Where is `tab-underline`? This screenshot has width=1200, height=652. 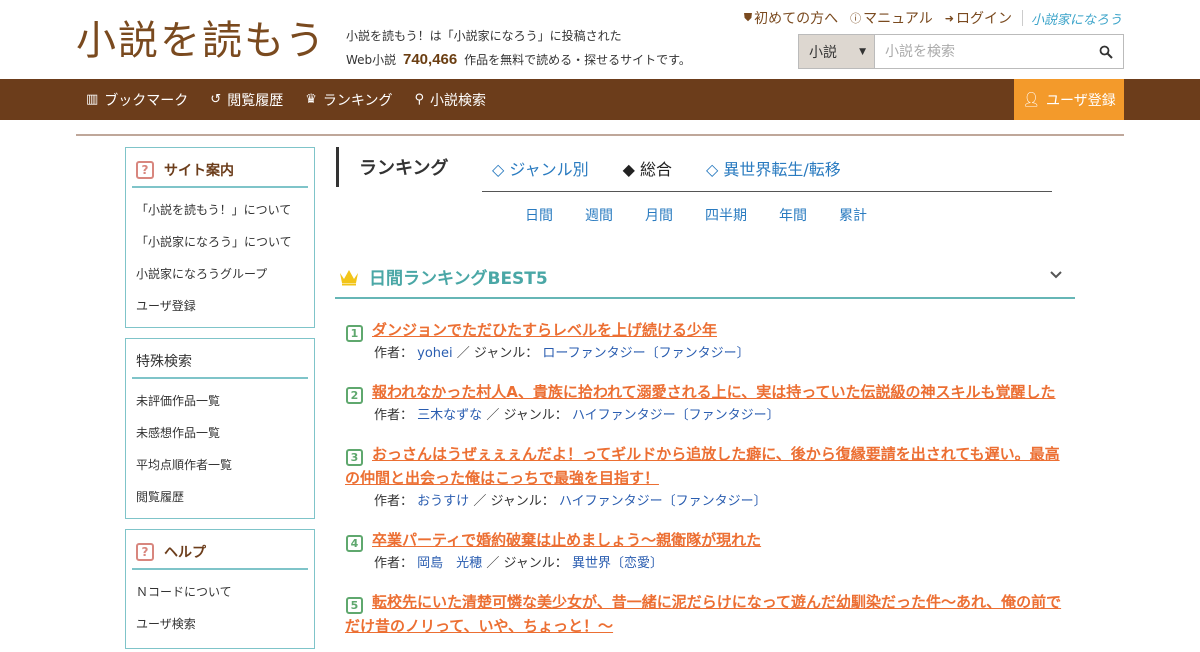
tab-underline is located at coordinates (767, 191).